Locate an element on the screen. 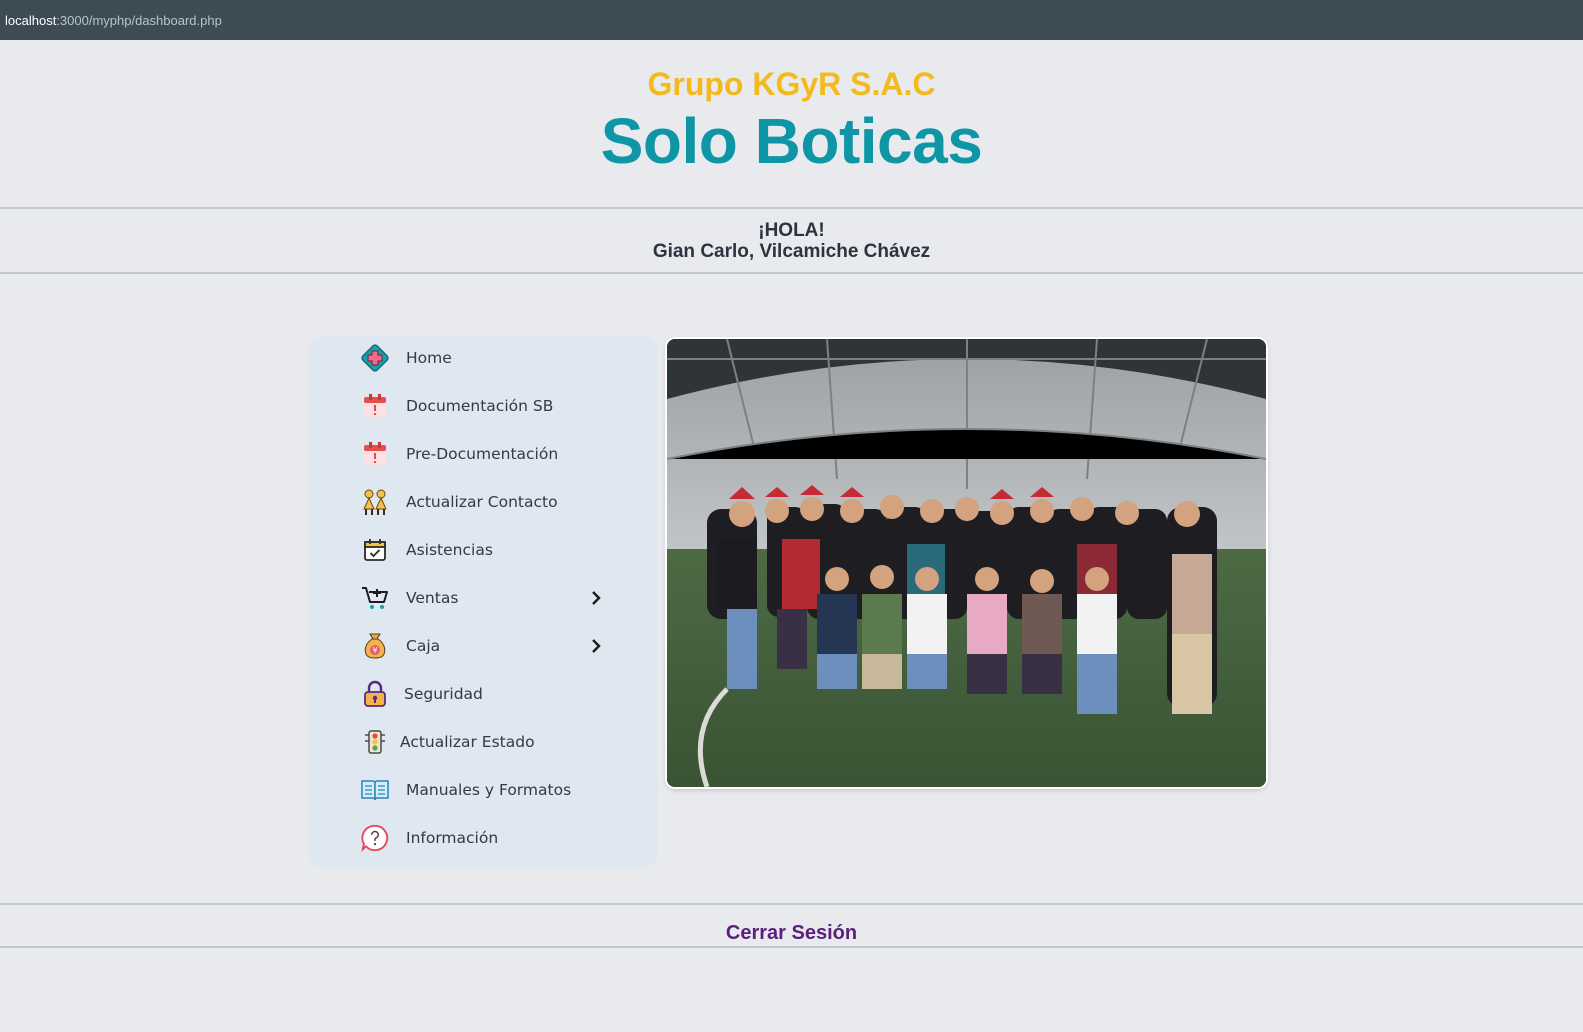  cart-add-icon is located at coordinates (375, 598).